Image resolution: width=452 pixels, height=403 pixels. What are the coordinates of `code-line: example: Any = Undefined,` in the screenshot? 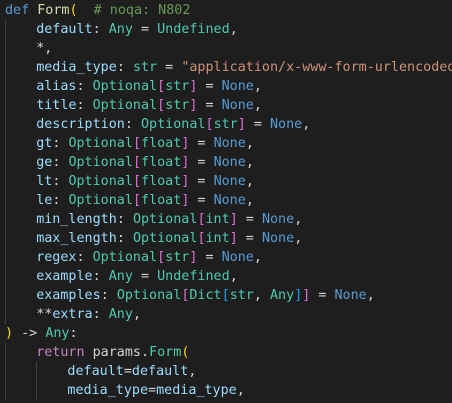 It's located at (226, 276).